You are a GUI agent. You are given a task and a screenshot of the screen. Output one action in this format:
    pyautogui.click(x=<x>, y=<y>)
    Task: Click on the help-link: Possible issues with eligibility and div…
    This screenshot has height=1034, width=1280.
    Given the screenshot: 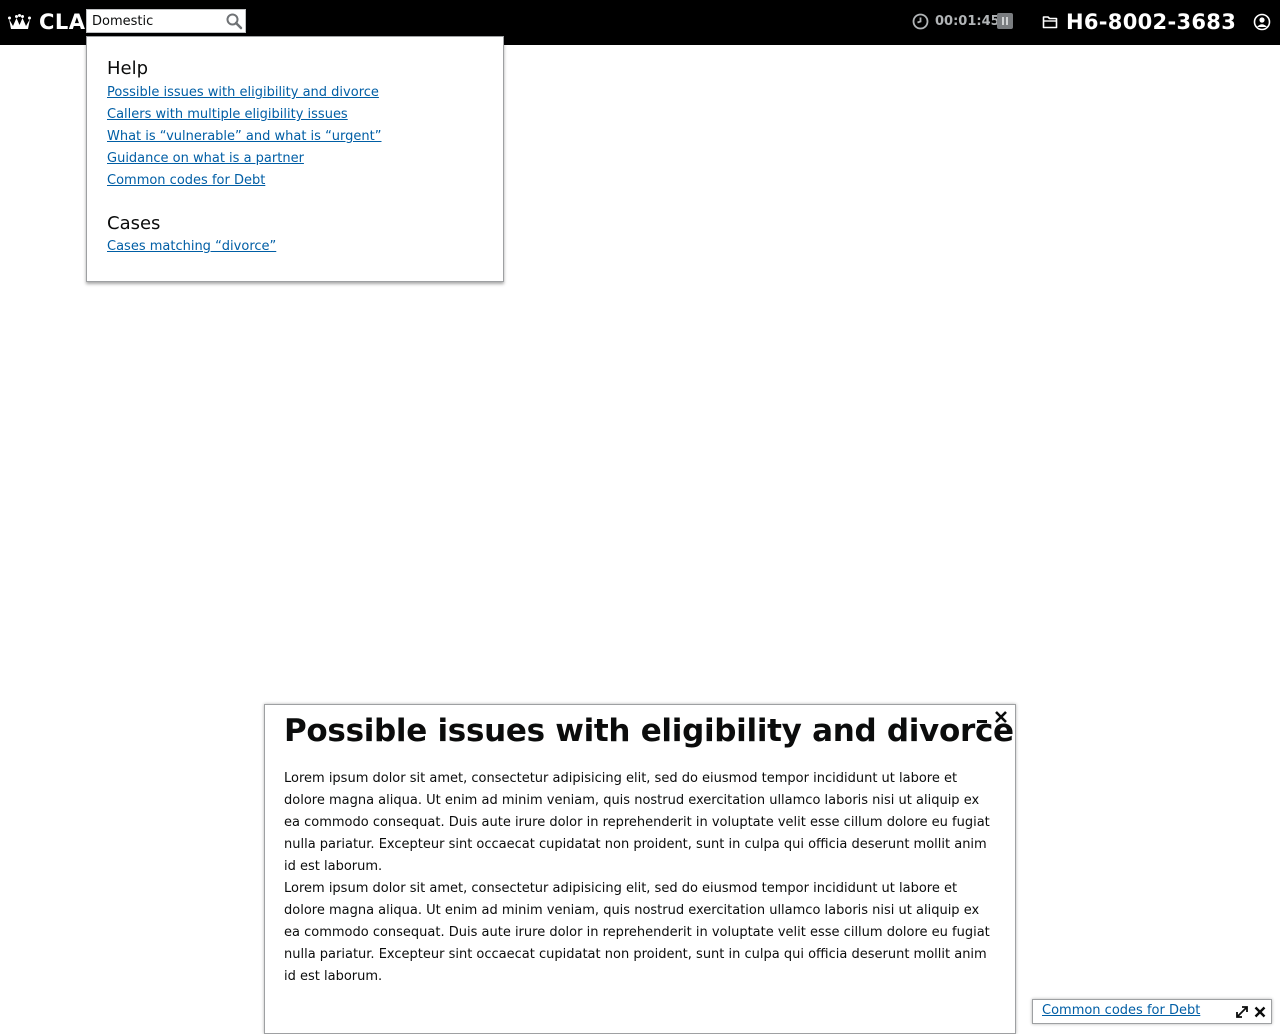 What is the action you would take?
    pyautogui.click(x=243, y=93)
    